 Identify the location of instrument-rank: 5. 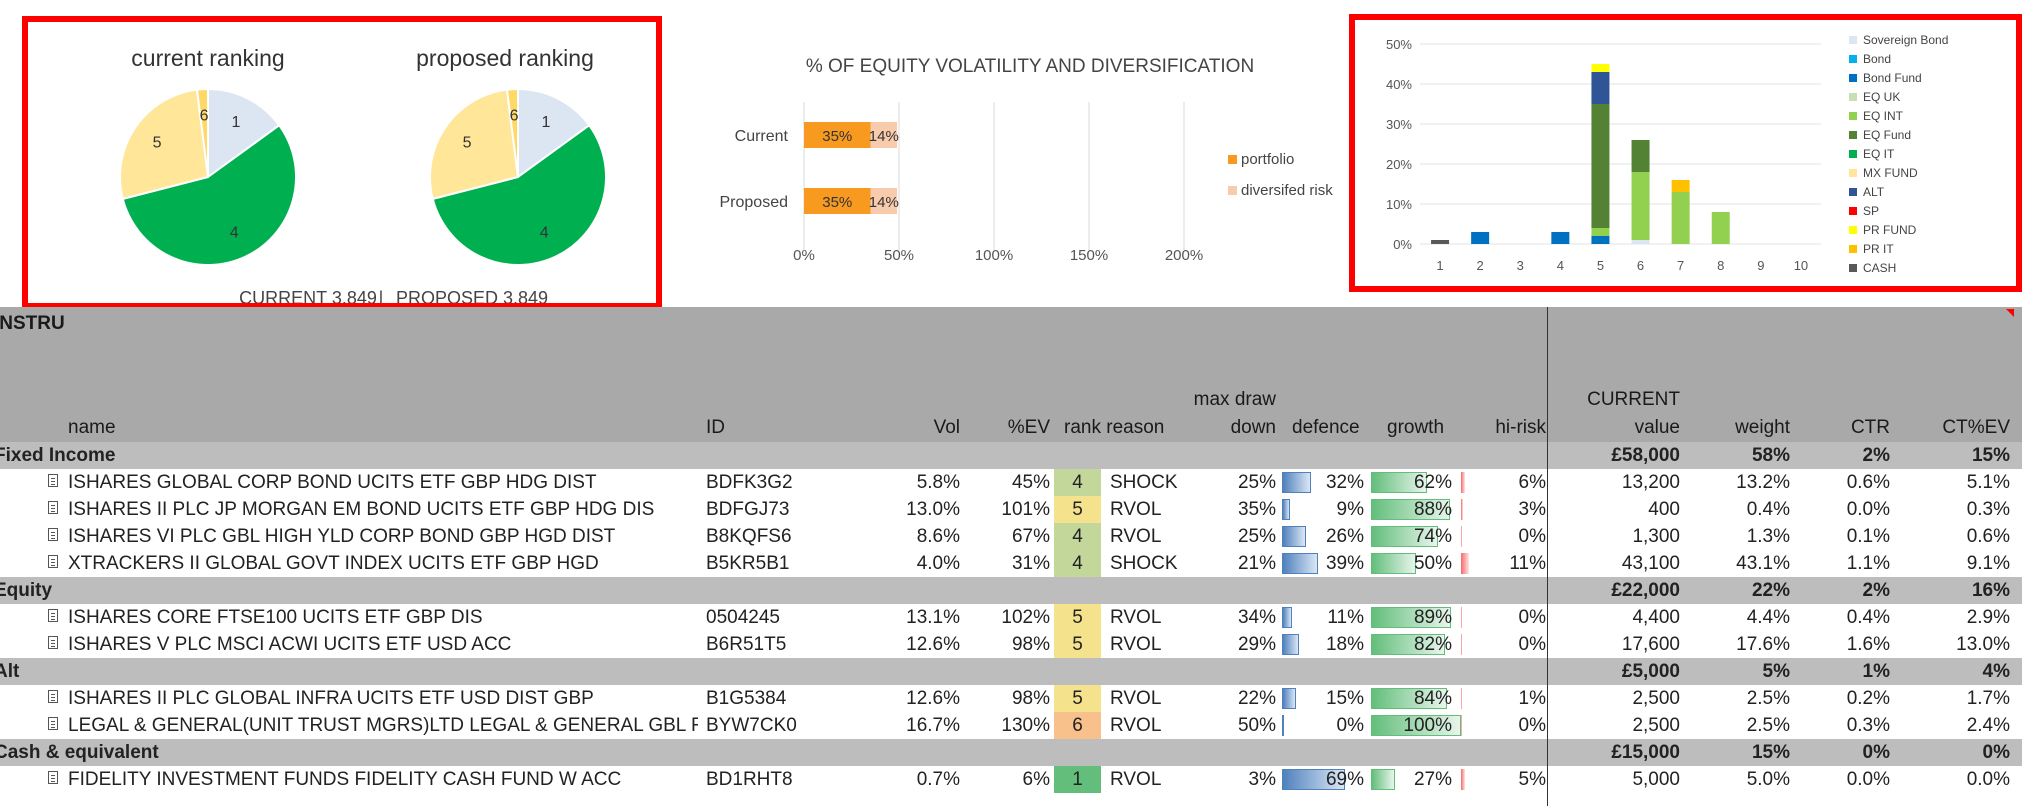
(1077, 617).